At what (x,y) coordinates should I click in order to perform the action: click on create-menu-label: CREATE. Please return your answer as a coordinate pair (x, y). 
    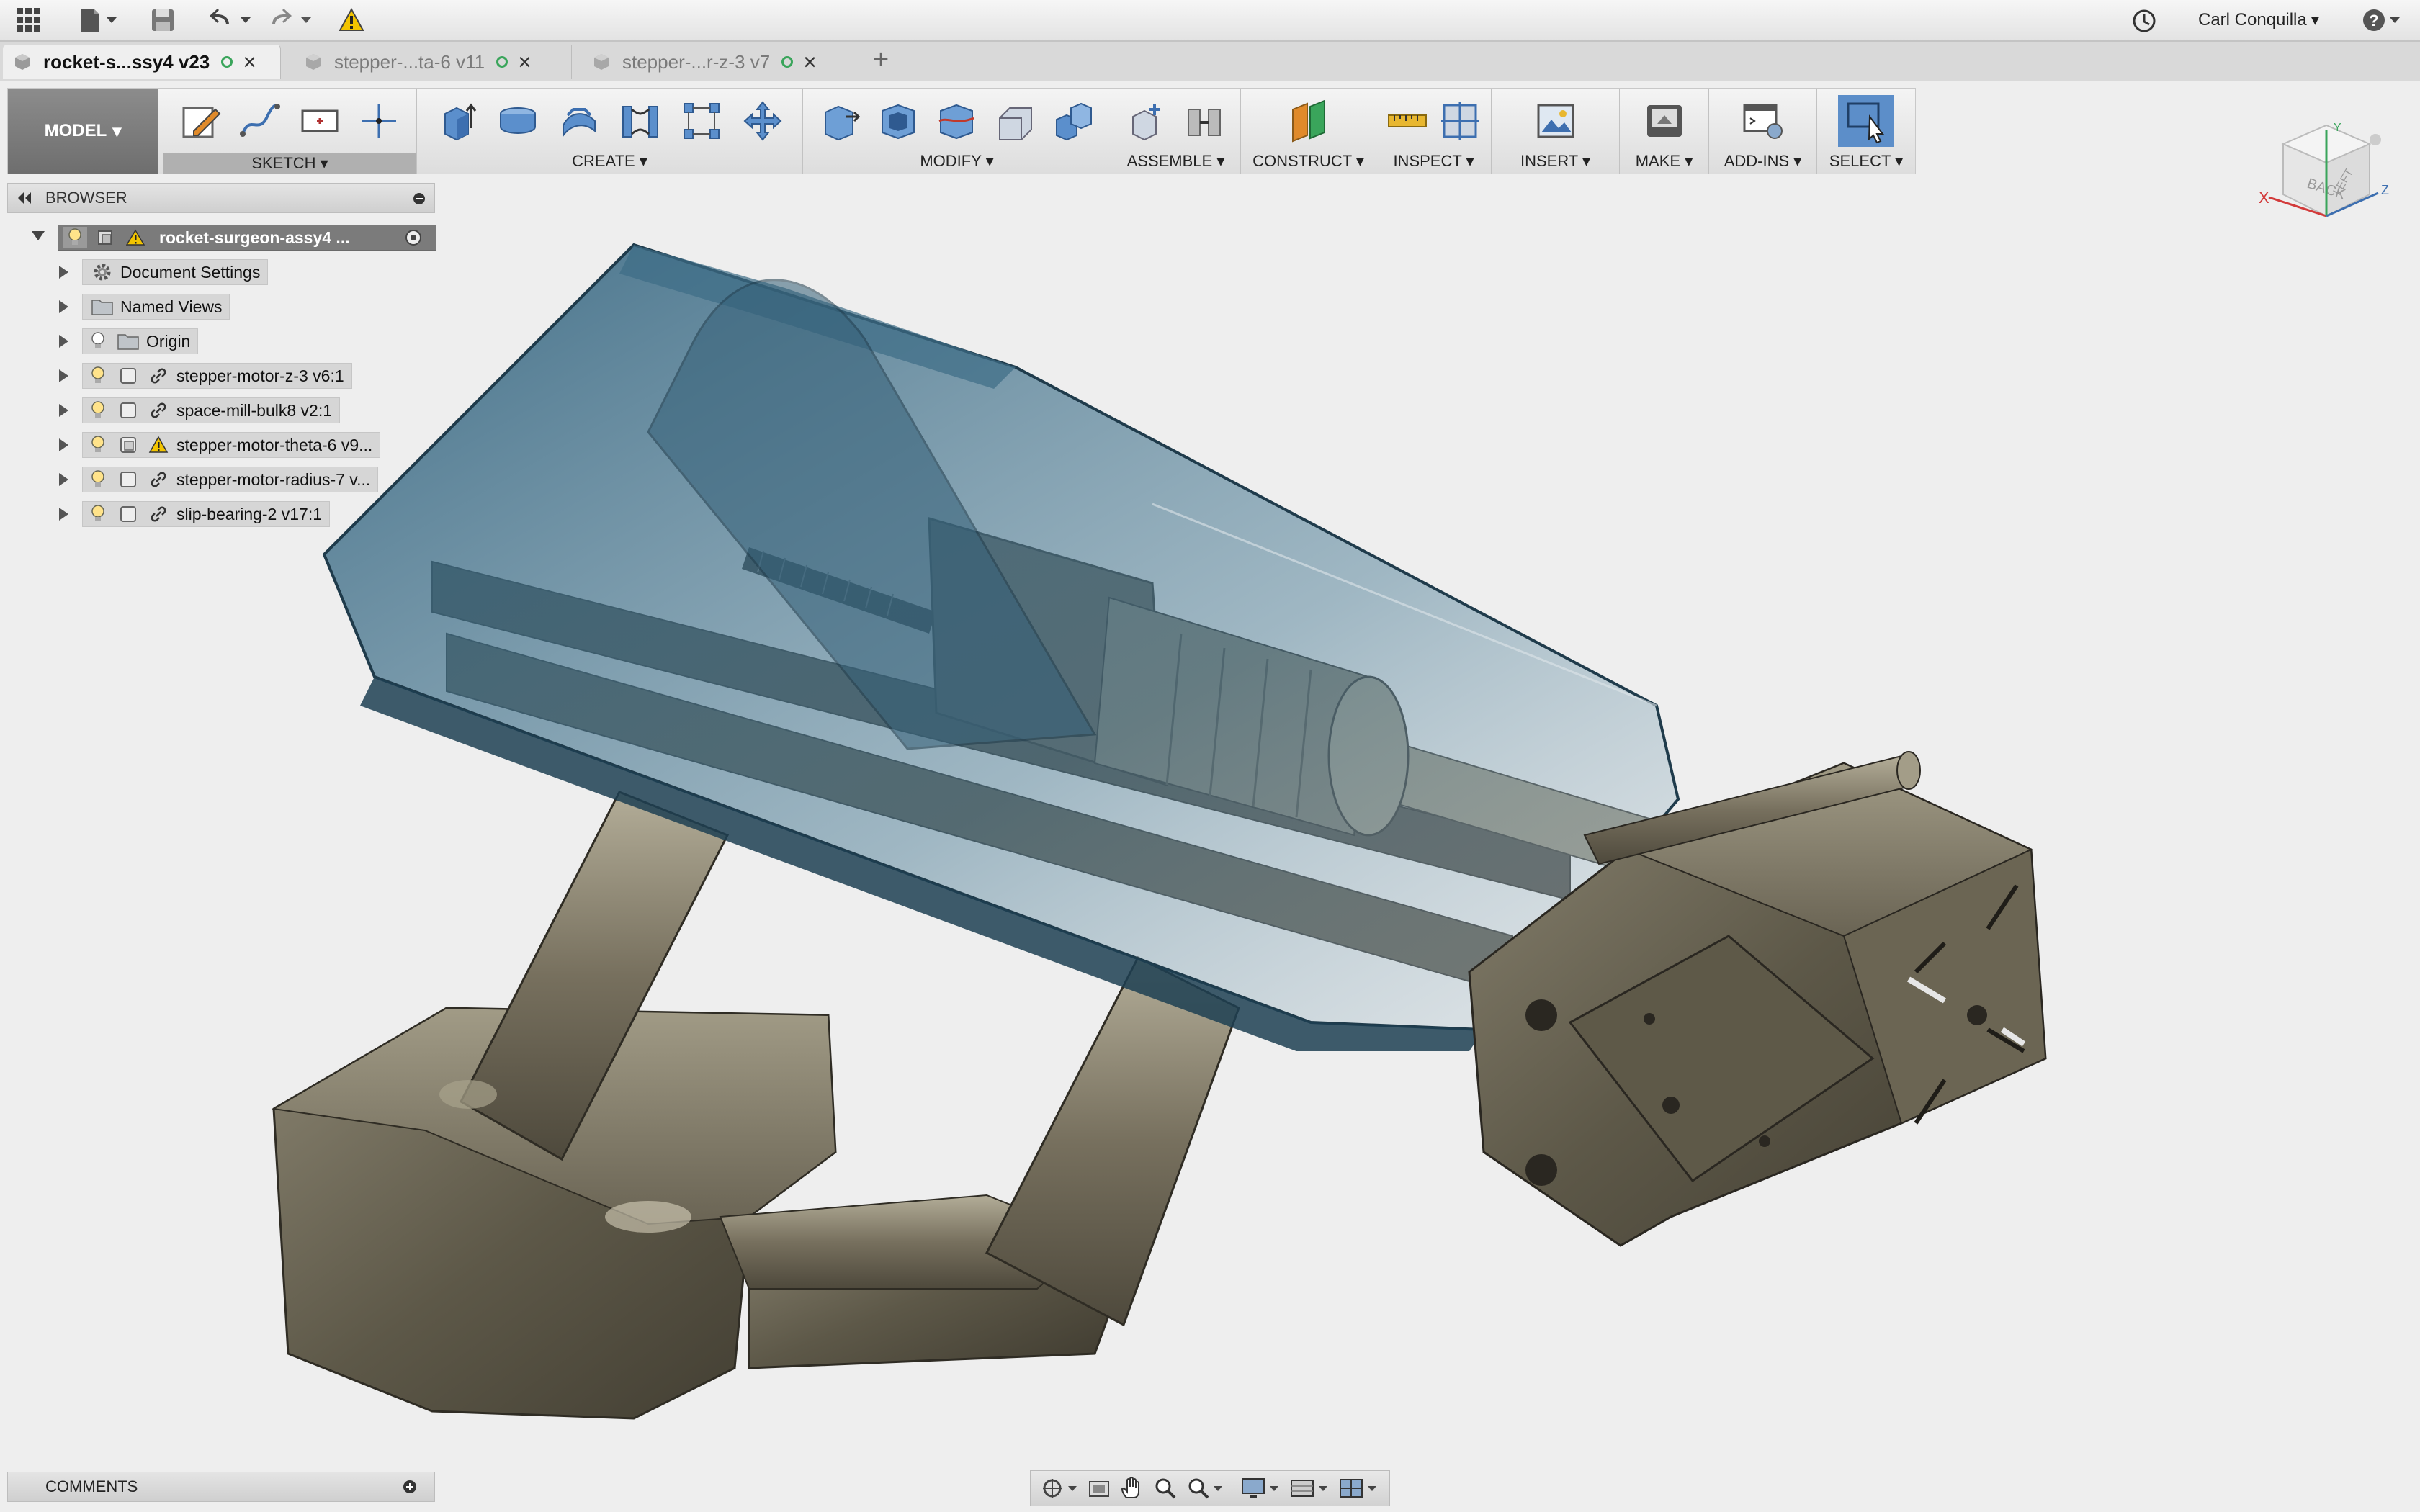
    Looking at the image, I should click on (609, 161).